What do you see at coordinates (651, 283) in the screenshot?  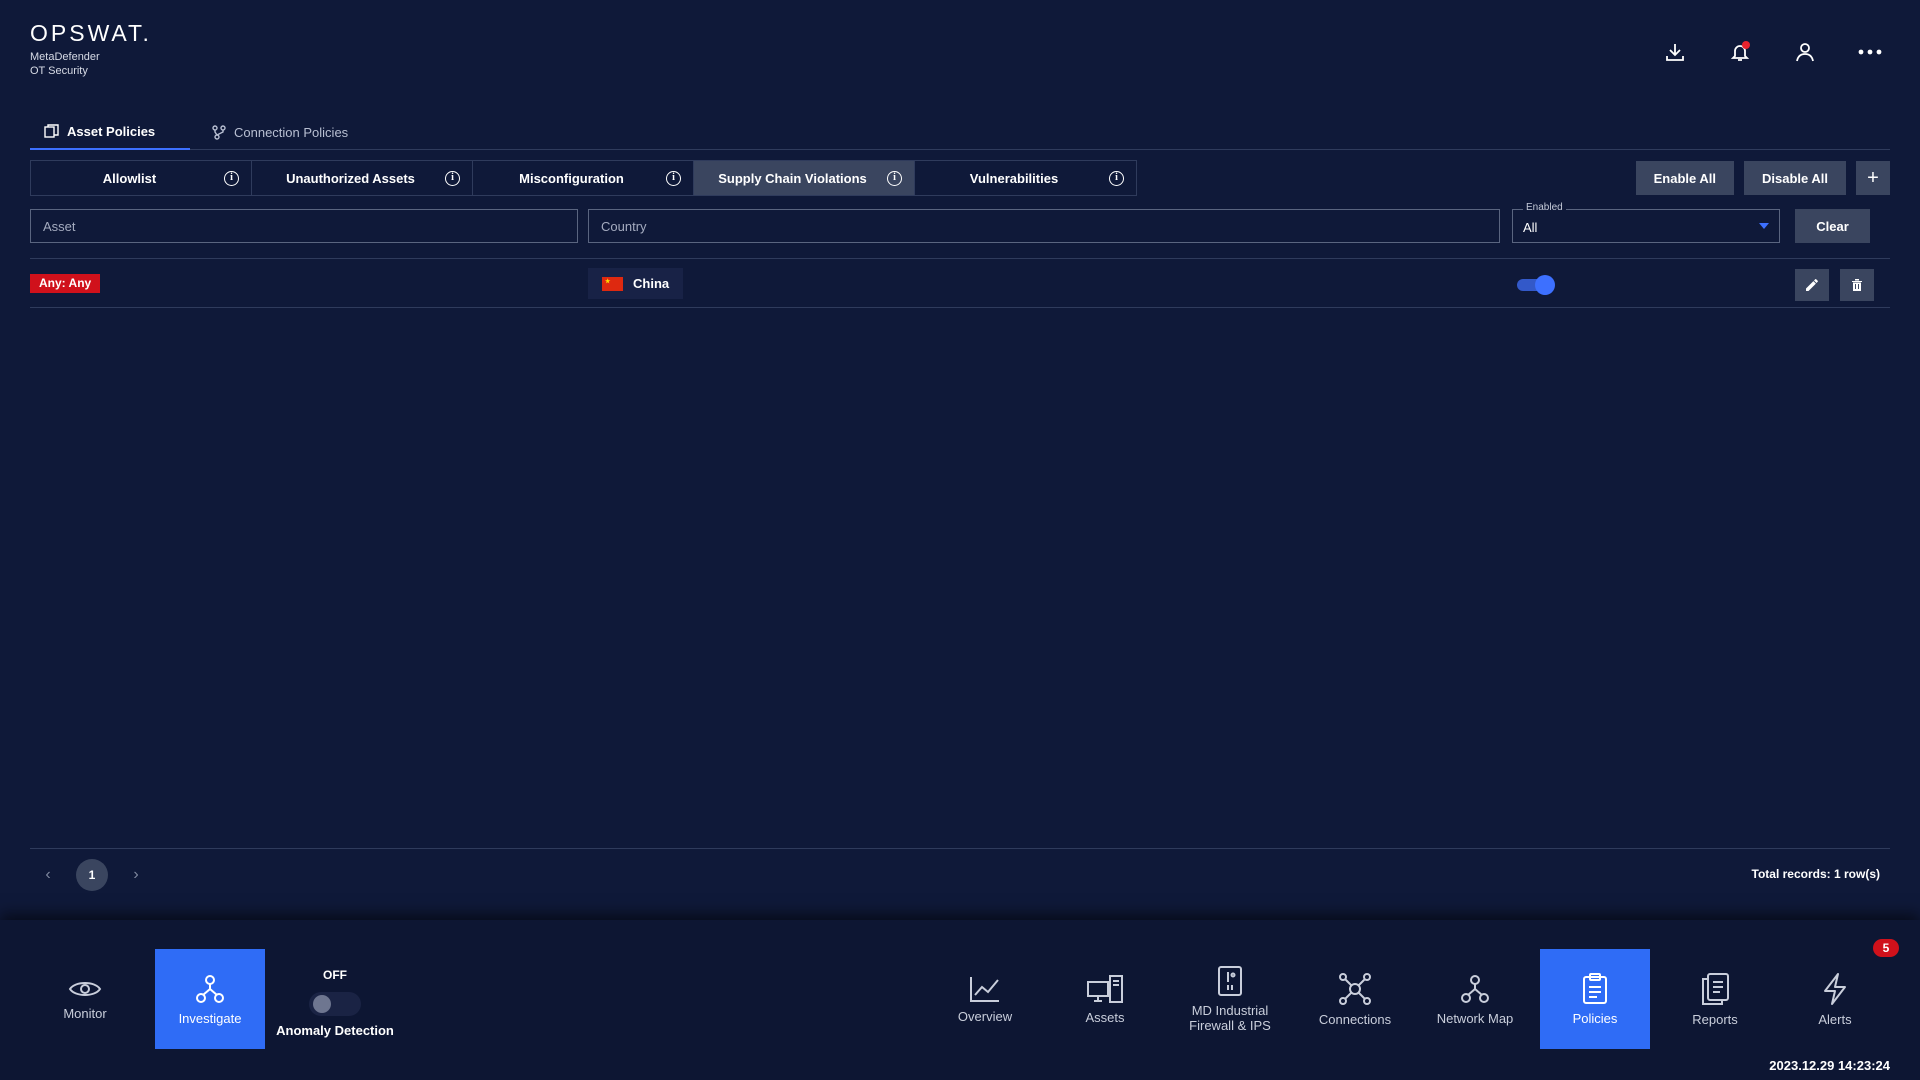 I see `country-name: China` at bounding box center [651, 283].